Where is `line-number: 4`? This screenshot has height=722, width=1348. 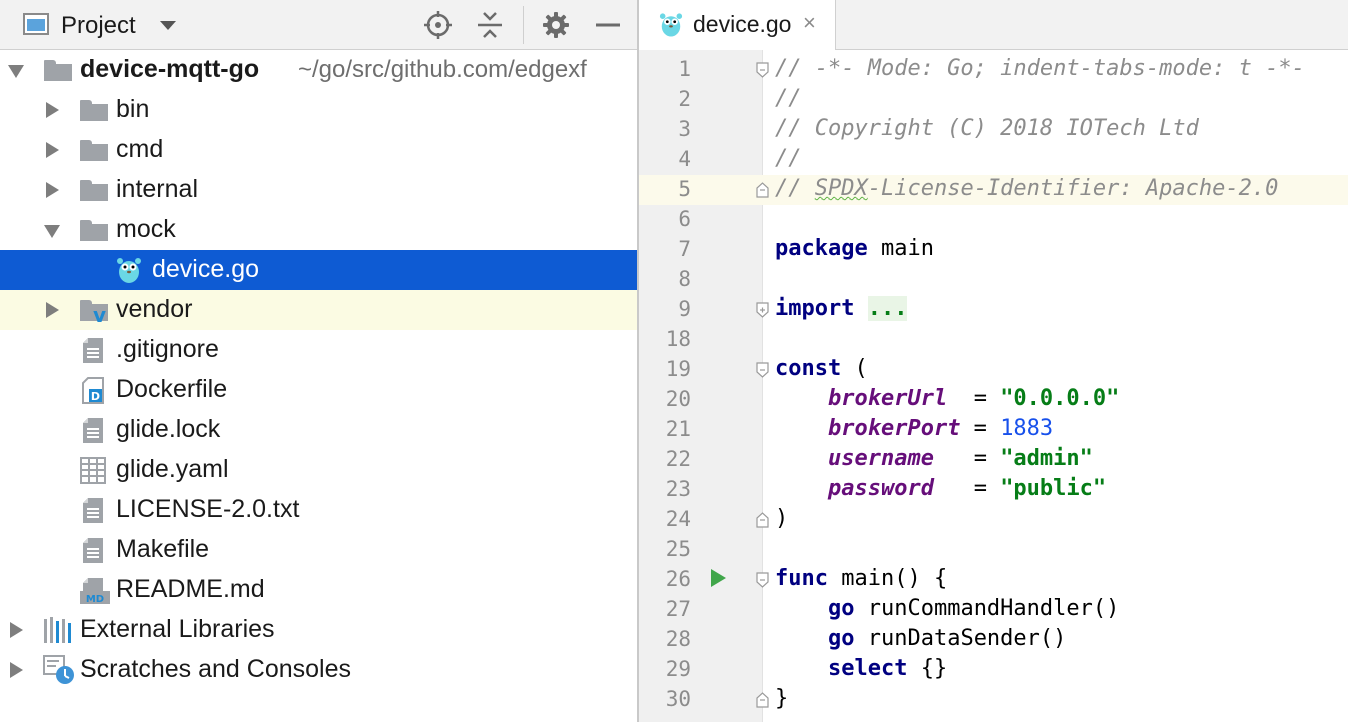
line-number: 4 is located at coordinates (684, 159).